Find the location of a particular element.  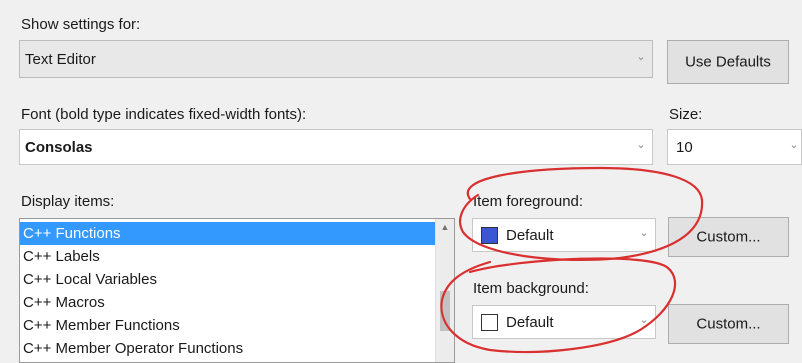

scroll-up-icon: ▲ is located at coordinates (445, 227).